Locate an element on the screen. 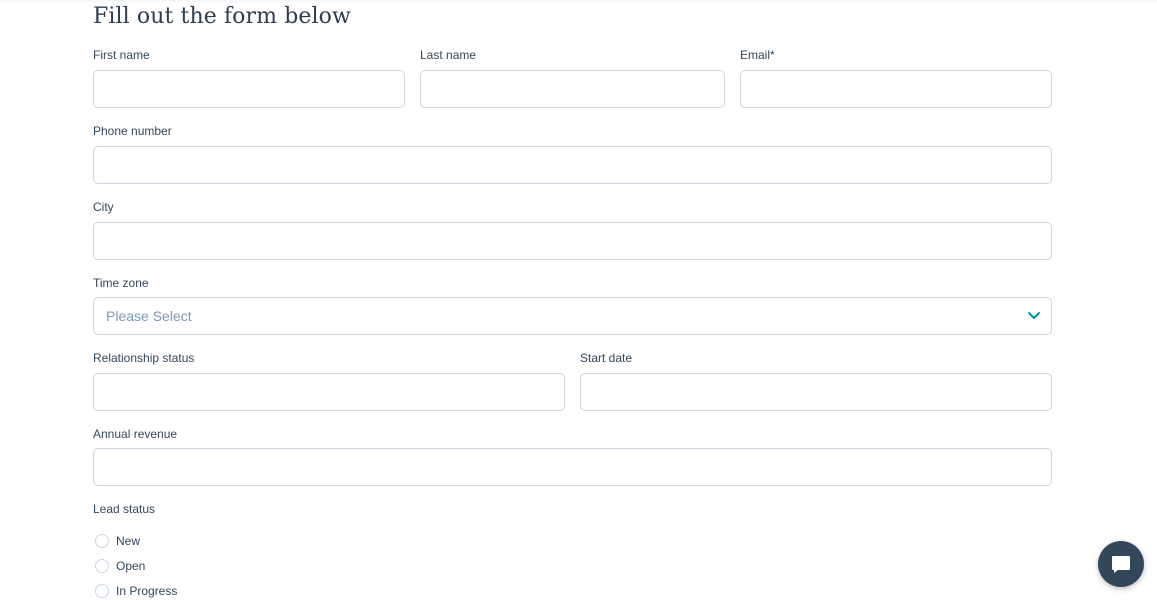 The height and width of the screenshot is (600, 1157). first-name-label: First name is located at coordinates (121, 55).